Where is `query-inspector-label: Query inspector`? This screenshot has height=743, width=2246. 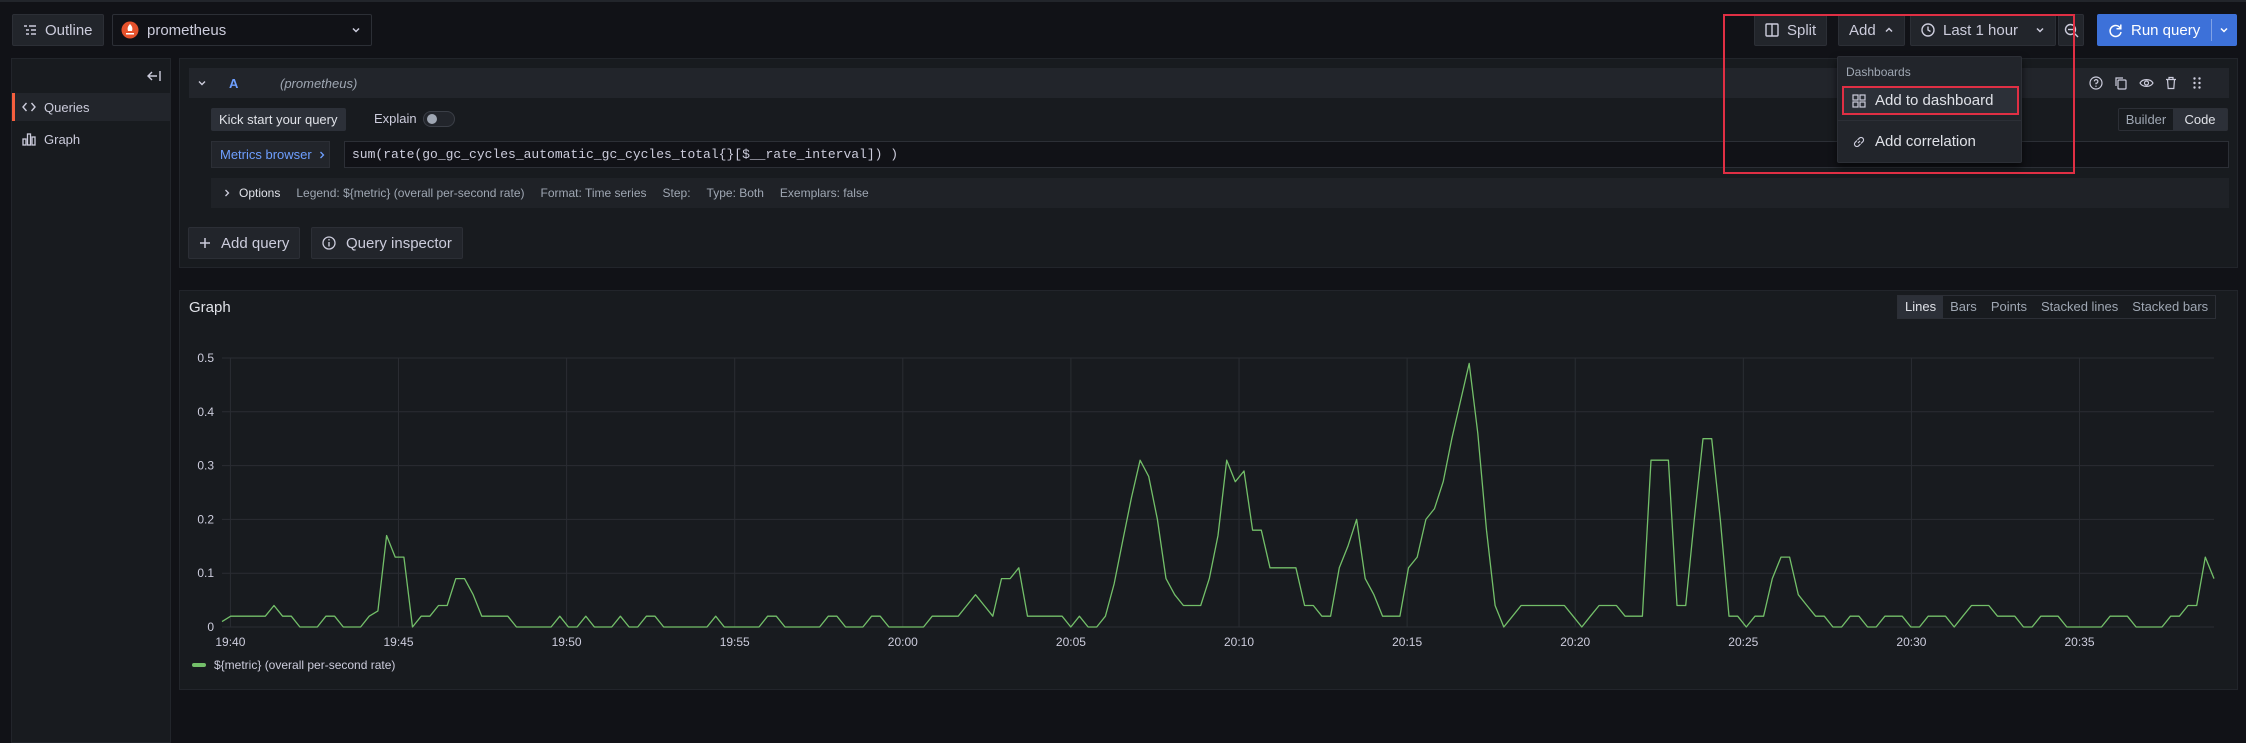 query-inspector-label: Query inspector is located at coordinates (399, 243).